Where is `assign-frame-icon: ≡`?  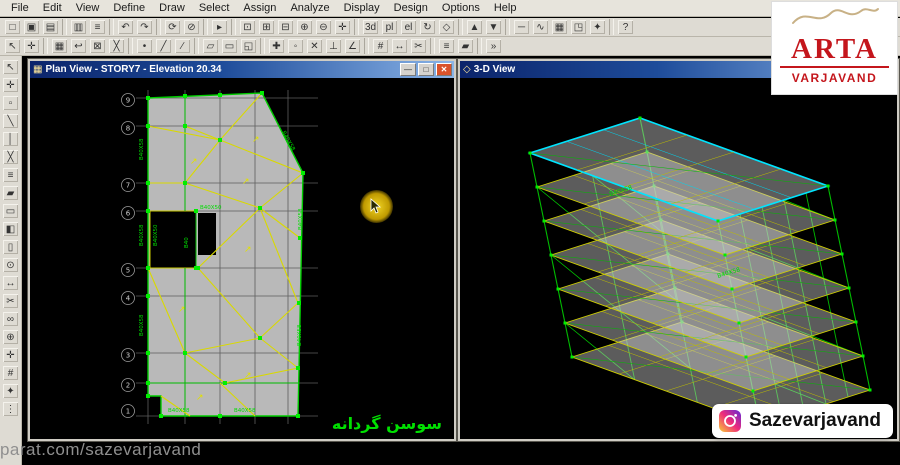
assign-frame-icon: ≡ is located at coordinates (446, 46).